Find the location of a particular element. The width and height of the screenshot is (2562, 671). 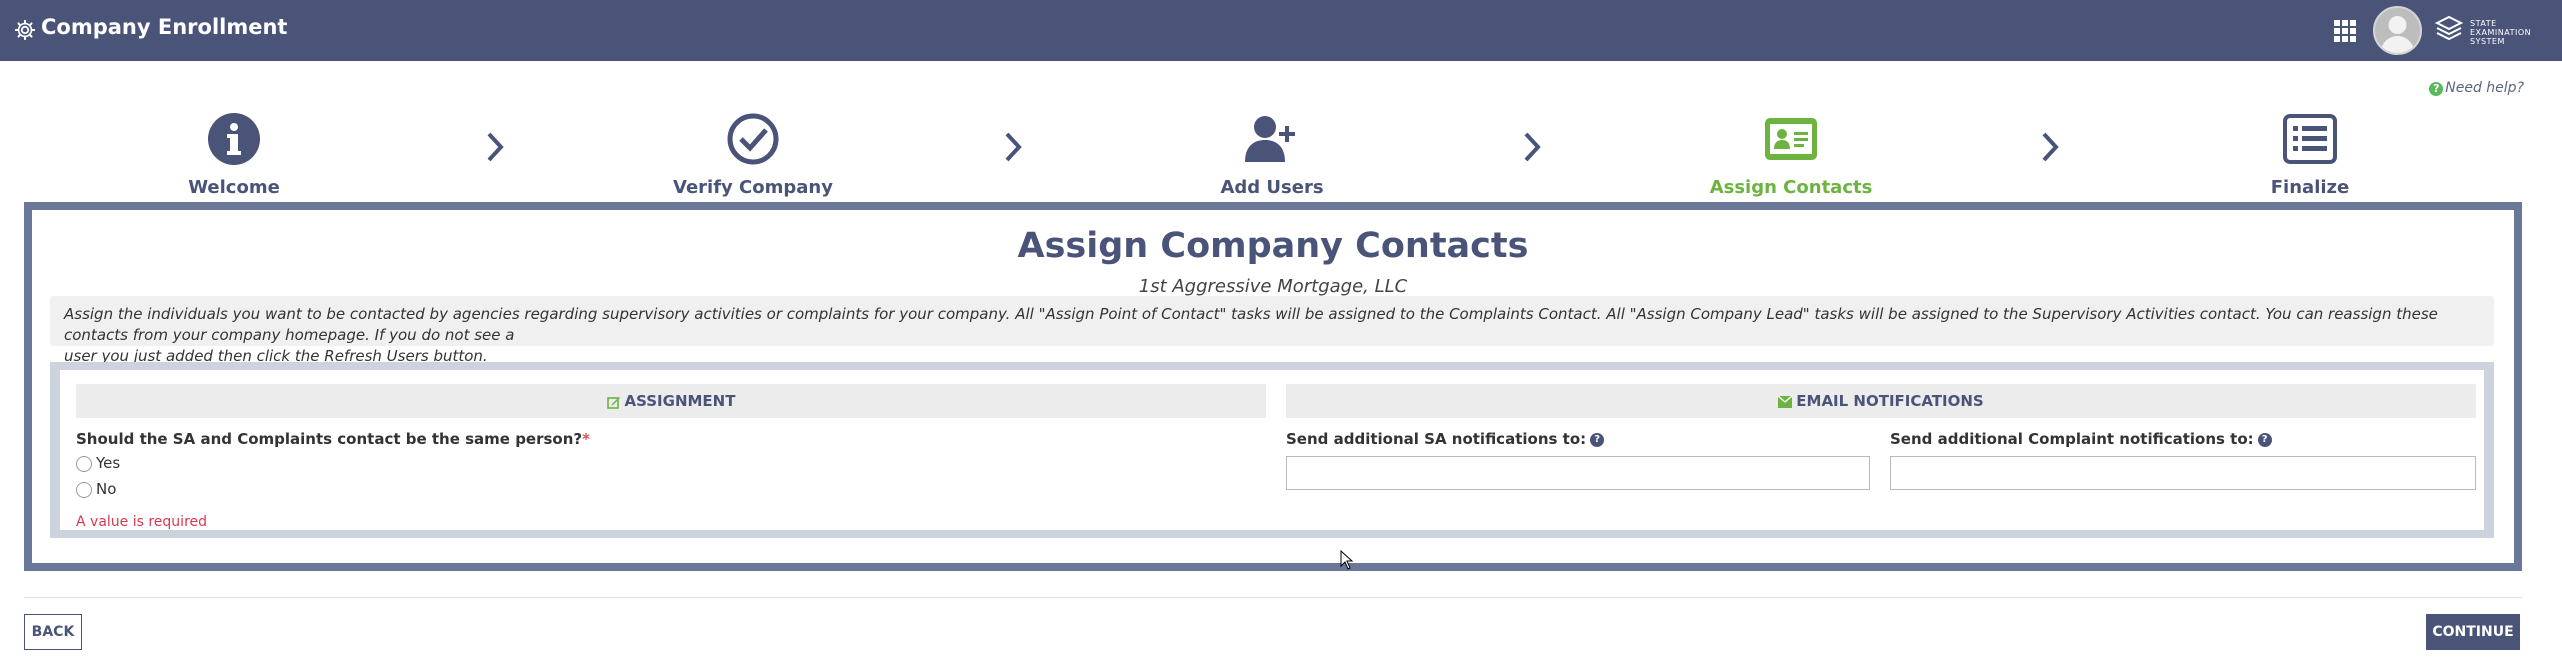

sa-notifications-input is located at coordinates (1578, 473).